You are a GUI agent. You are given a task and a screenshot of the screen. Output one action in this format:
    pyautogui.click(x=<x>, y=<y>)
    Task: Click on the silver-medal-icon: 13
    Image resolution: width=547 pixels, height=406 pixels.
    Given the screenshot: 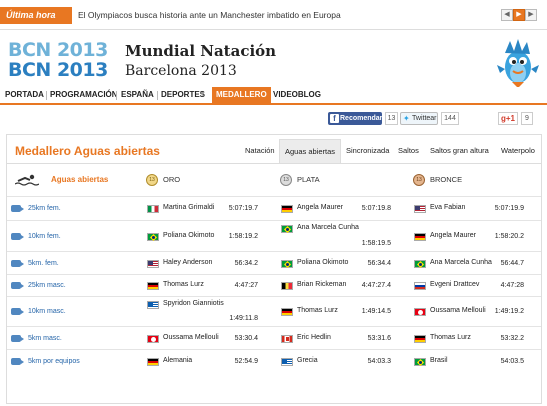 What is the action you would take?
    pyautogui.click(x=286, y=180)
    